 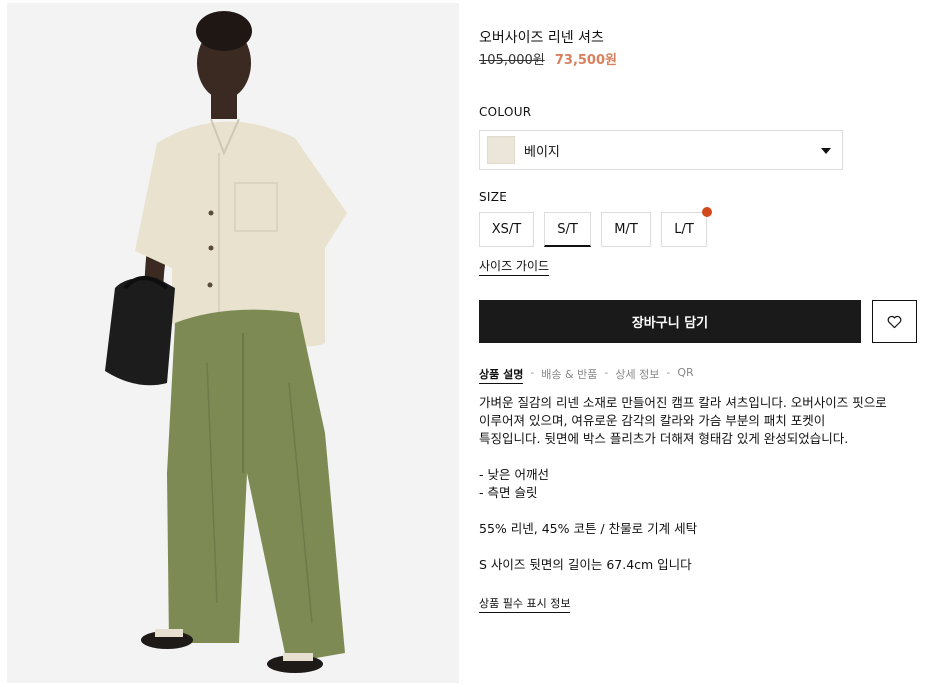 What do you see at coordinates (707, 212) in the screenshot?
I see `low-stock-dot-icon` at bounding box center [707, 212].